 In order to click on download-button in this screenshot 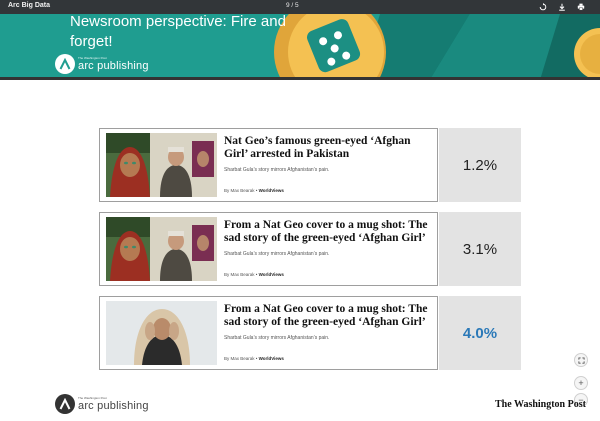, I will do `click(562, 7)`.